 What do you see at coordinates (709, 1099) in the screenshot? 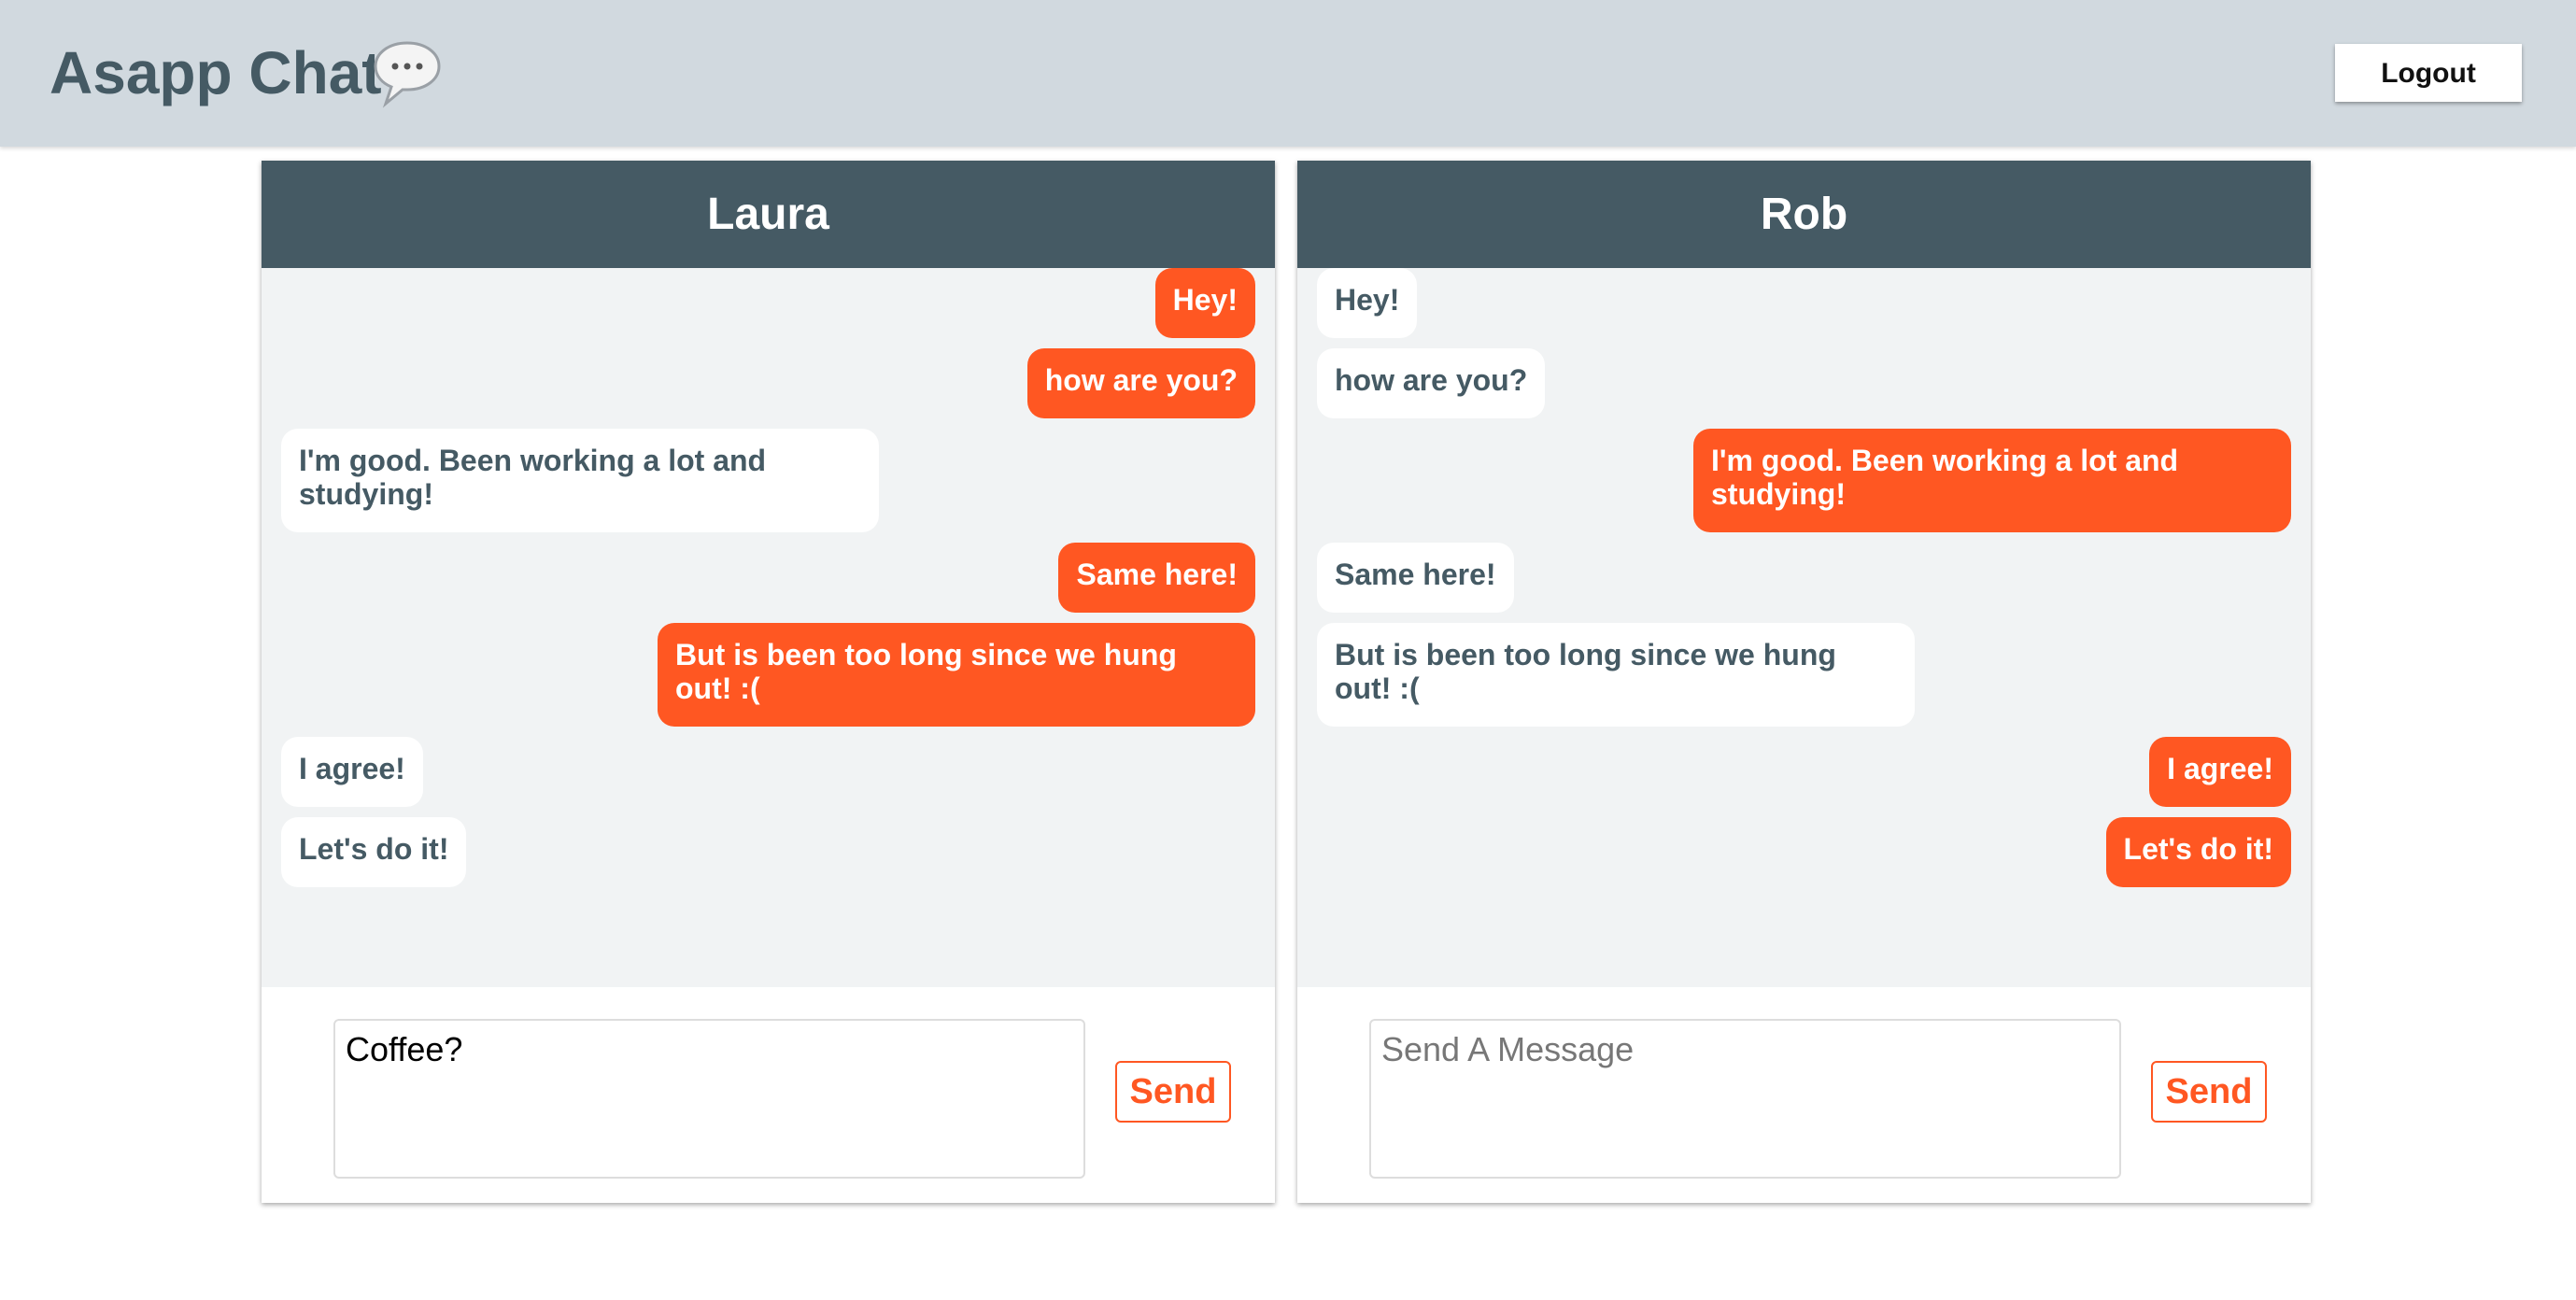
I see `message-input: Coffee?` at bounding box center [709, 1099].